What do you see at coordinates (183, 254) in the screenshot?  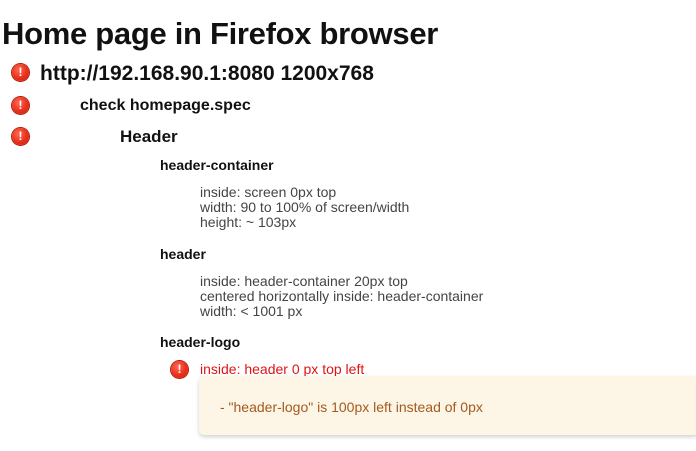 I see `object-name: header` at bounding box center [183, 254].